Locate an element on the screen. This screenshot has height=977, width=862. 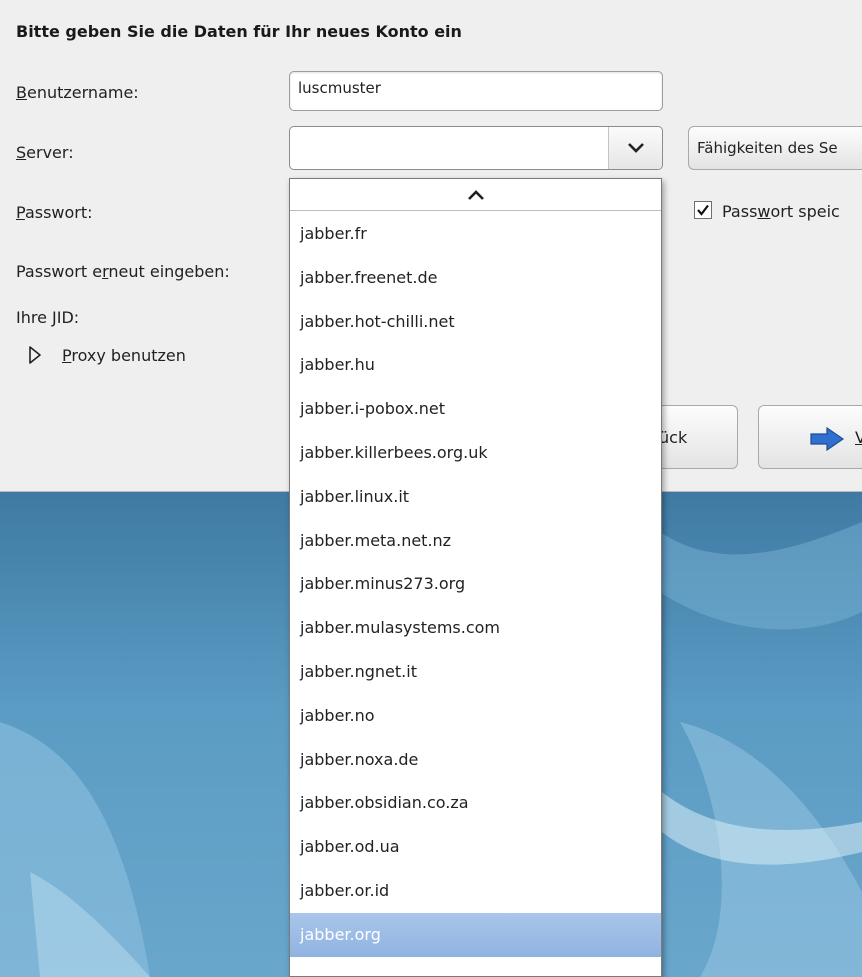
proxy-label: Proxy benutzen is located at coordinates (124, 355).